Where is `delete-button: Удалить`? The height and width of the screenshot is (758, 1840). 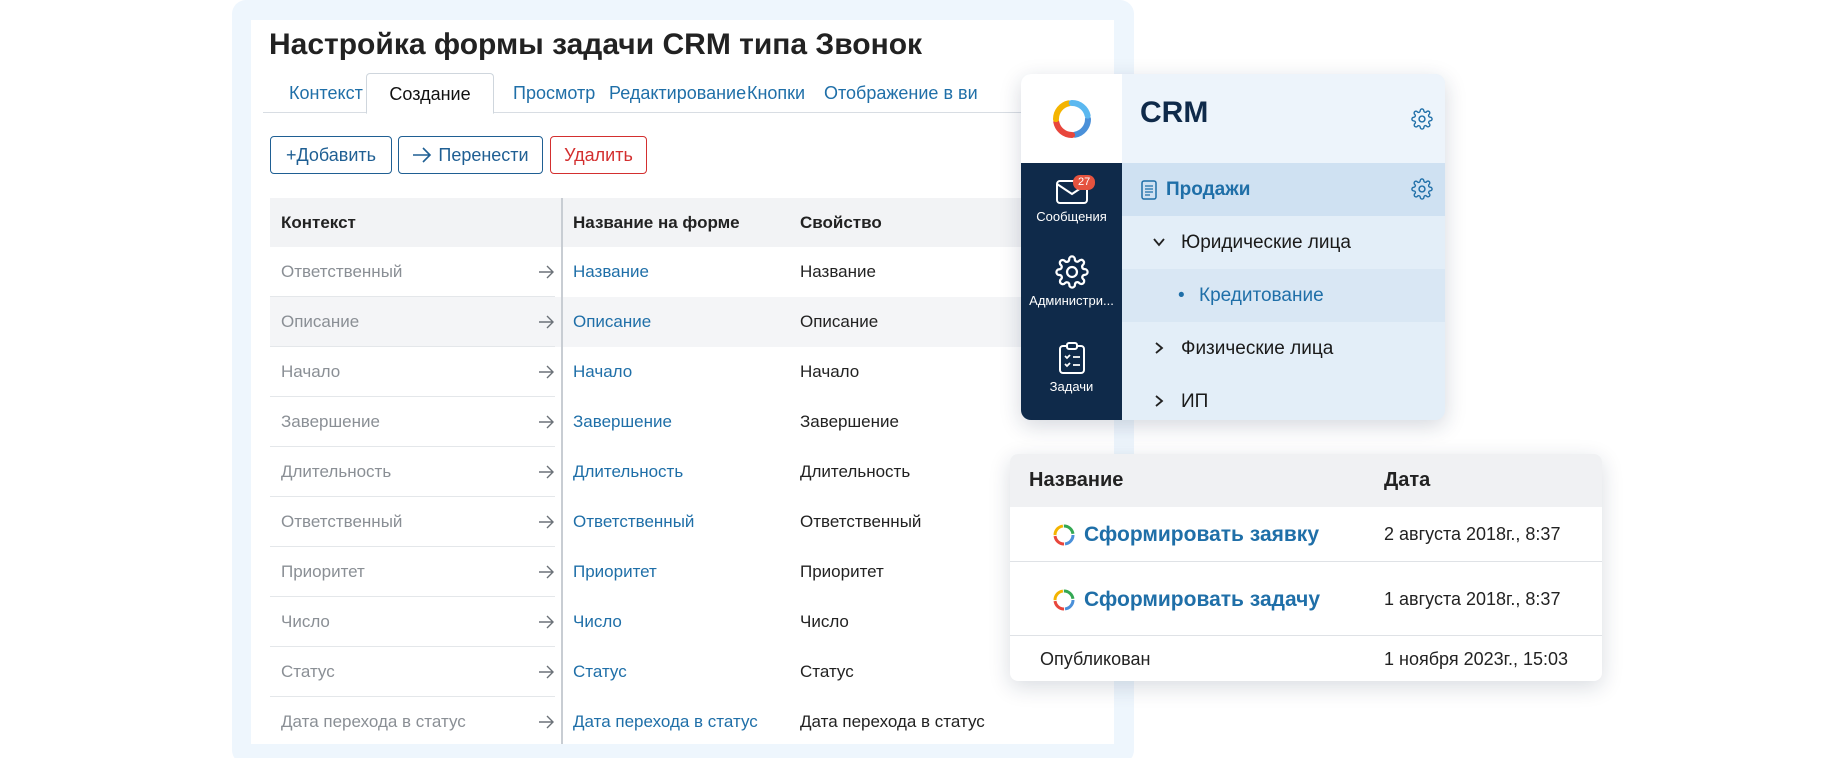
delete-button: Удалить is located at coordinates (598, 155).